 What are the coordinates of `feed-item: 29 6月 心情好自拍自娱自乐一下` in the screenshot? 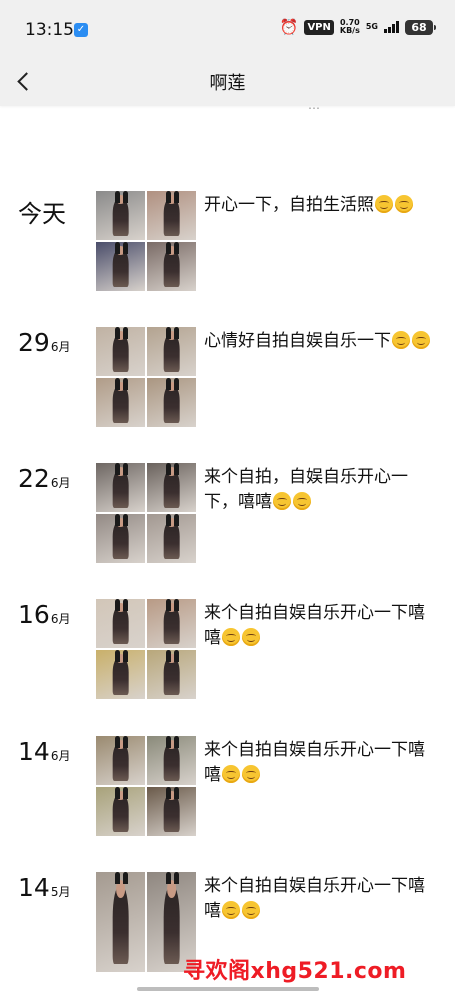 It's located at (227, 379).